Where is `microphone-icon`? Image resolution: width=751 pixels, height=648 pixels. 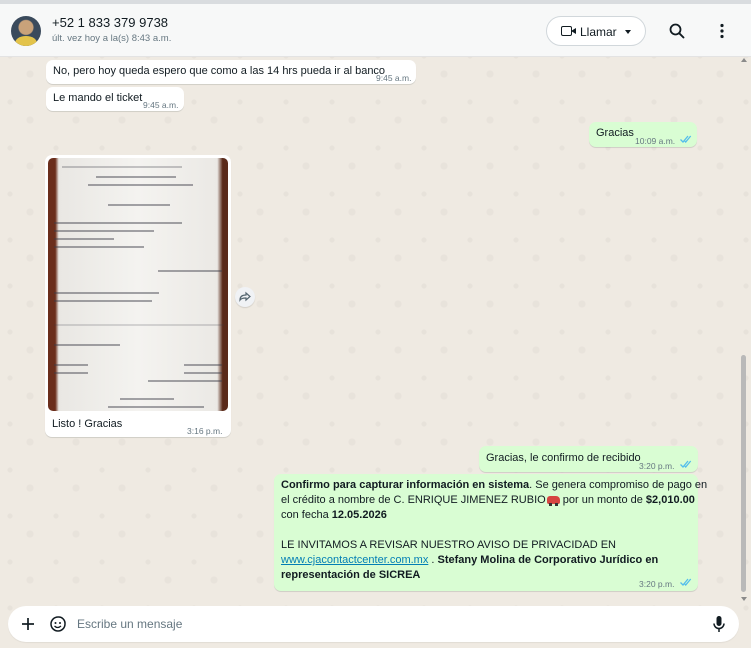
microphone-icon is located at coordinates (719, 624).